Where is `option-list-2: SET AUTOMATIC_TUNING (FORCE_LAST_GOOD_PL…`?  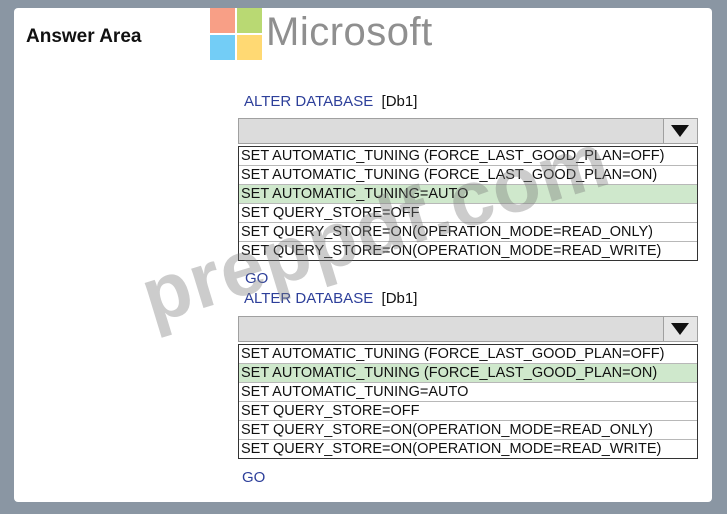
option-list-2: SET AUTOMATIC_TUNING (FORCE_LAST_GOOD_PL… is located at coordinates (468, 401).